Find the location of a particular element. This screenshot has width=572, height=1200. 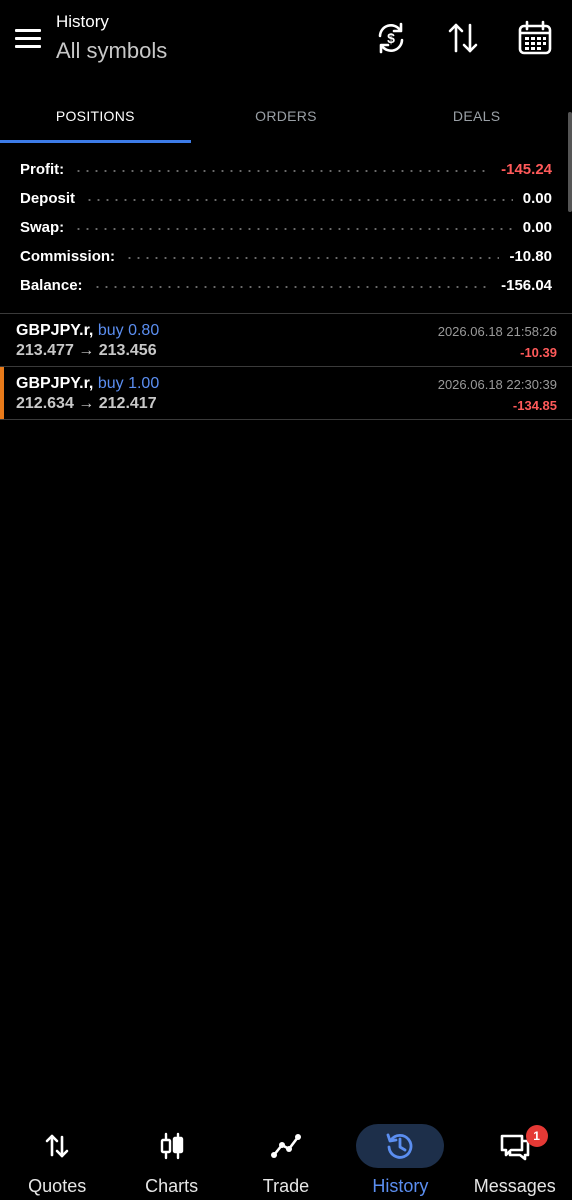

nav-charts: Charts is located at coordinates (171, 1155).